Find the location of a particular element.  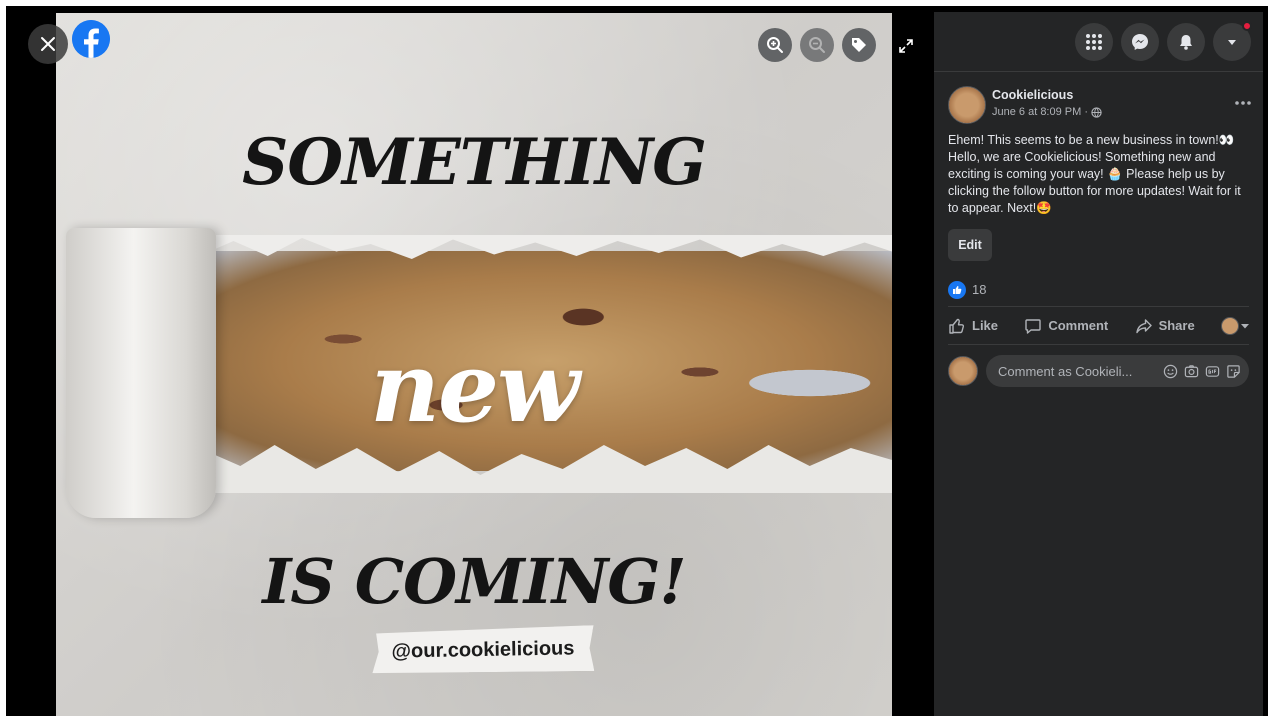

post-actions: Like Comment Share is located at coordinates (1098, 326).